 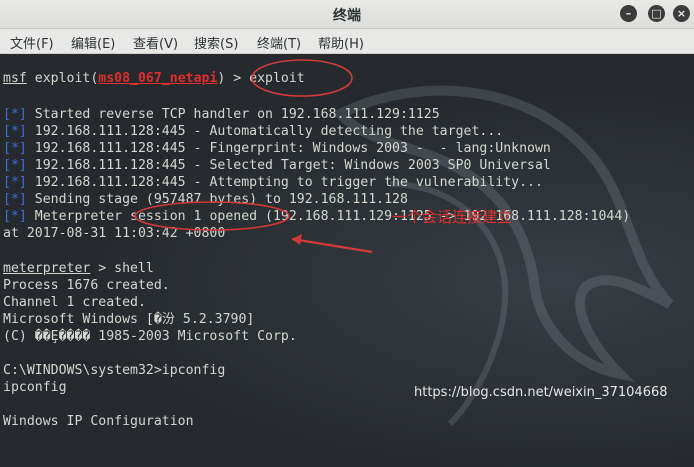 I want to click on blog-watermark: https://blog.csdn.net/weixin_37104668, so click(x=541, y=392).